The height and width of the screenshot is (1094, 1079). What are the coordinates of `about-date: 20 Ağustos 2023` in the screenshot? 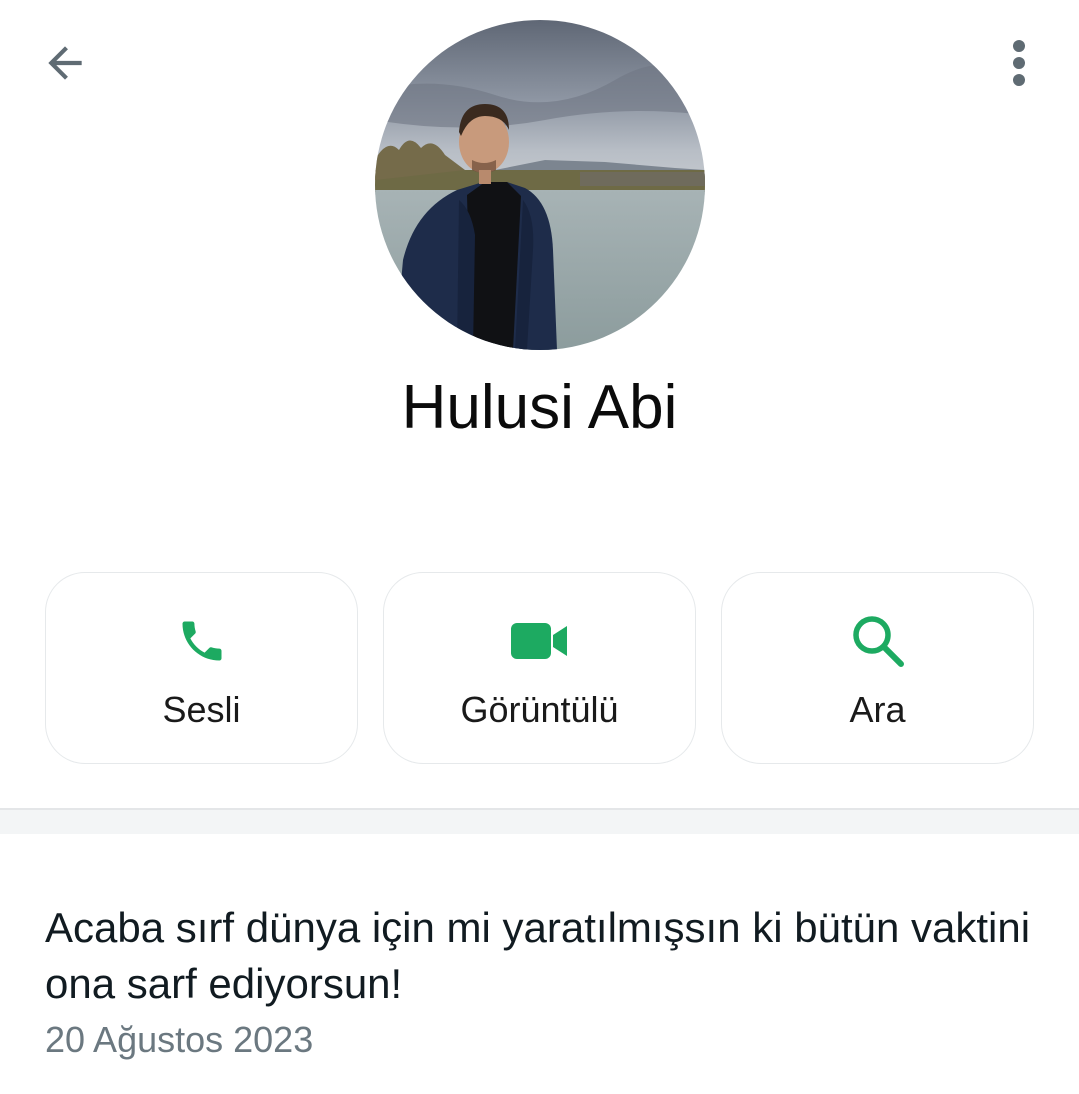 It's located at (179, 1039).